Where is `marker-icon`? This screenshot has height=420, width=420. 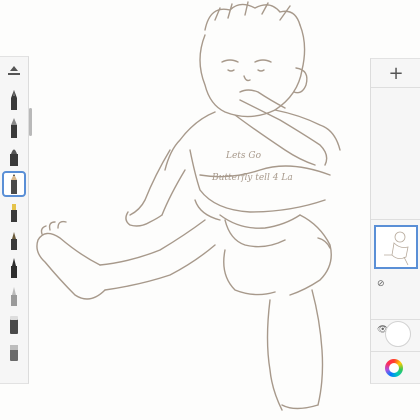
marker-icon is located at coordinates (14, 213).